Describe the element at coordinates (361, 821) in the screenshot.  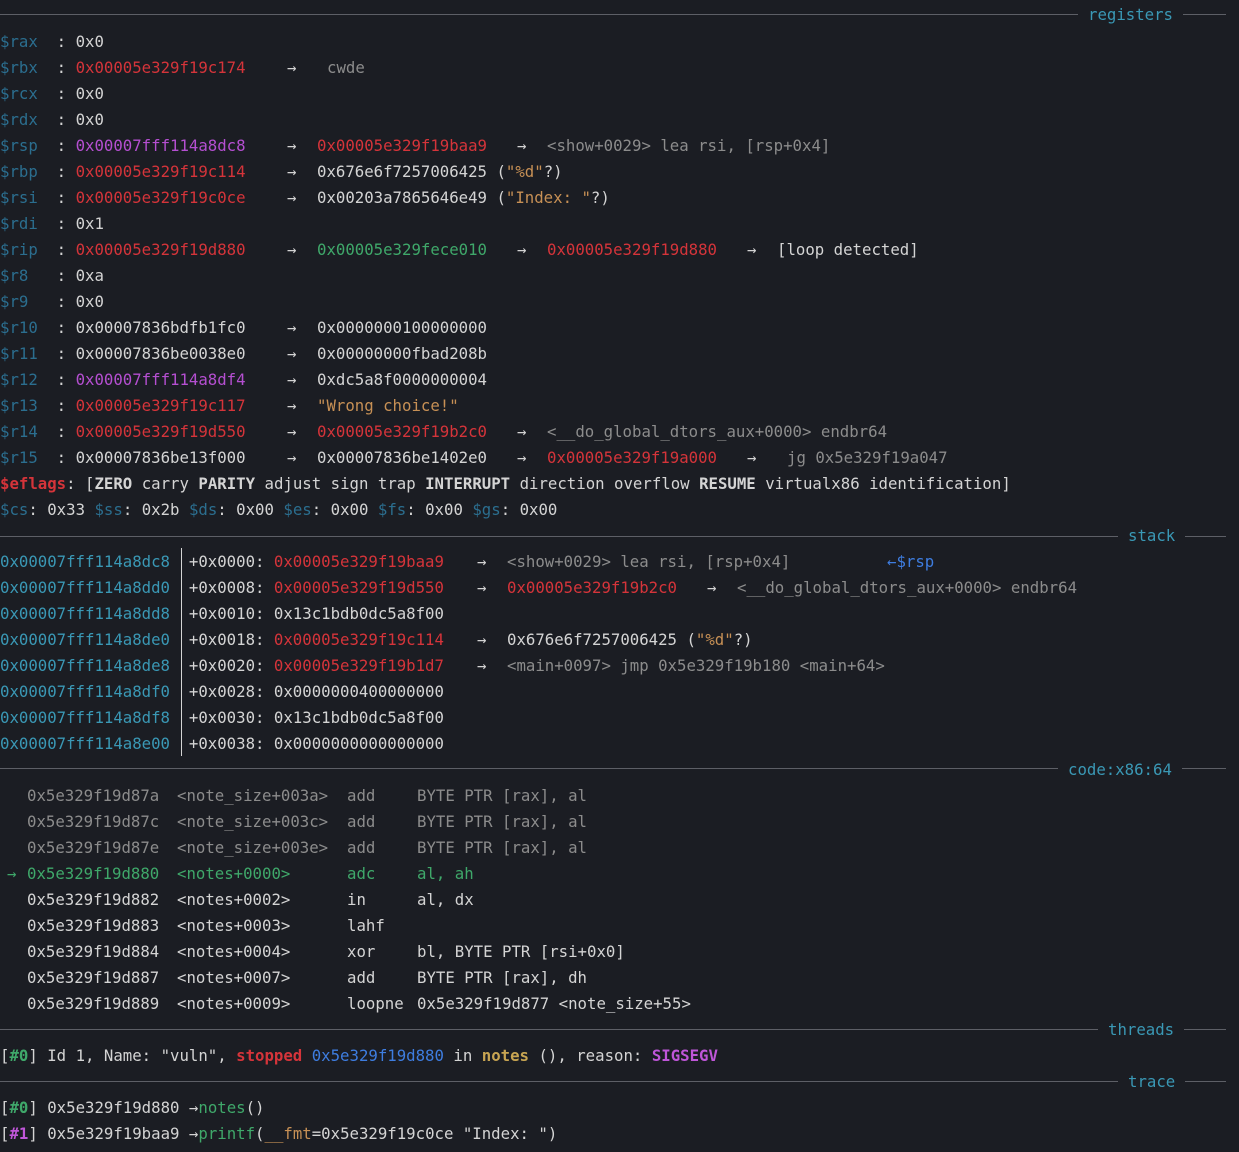
I see `code-mnemonic: add` at that location.